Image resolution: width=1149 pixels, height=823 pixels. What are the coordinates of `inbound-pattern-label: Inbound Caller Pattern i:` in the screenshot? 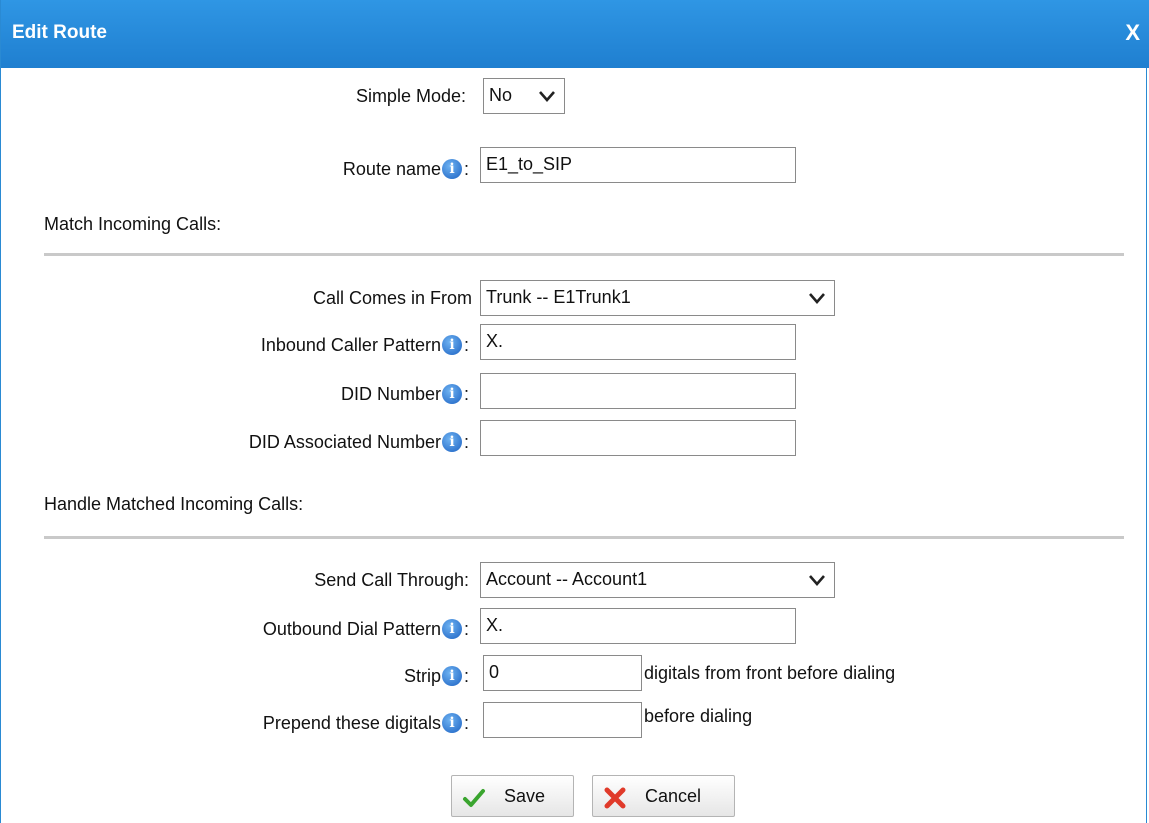 It's located at (365, 345).